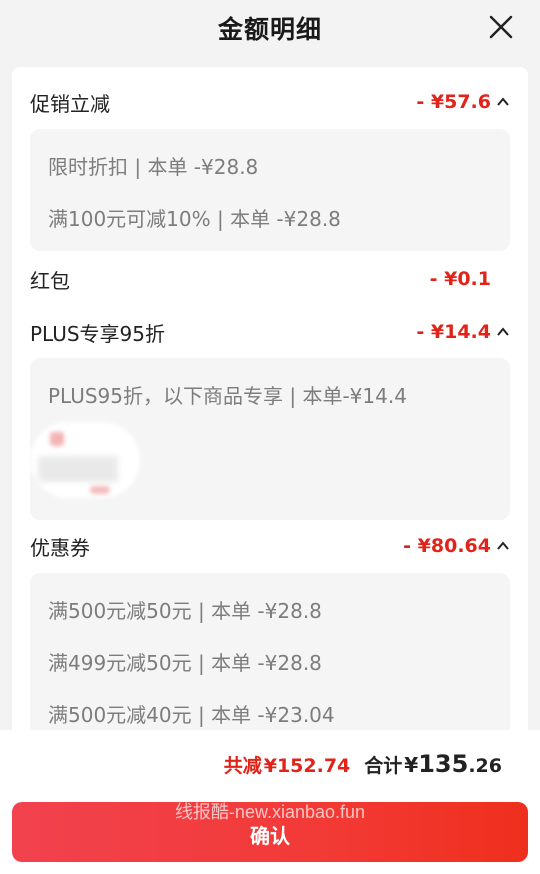  I want to click on coupon-detail-line: 满500元减40元 | 本单 -¥23.04, so click(191, 715).